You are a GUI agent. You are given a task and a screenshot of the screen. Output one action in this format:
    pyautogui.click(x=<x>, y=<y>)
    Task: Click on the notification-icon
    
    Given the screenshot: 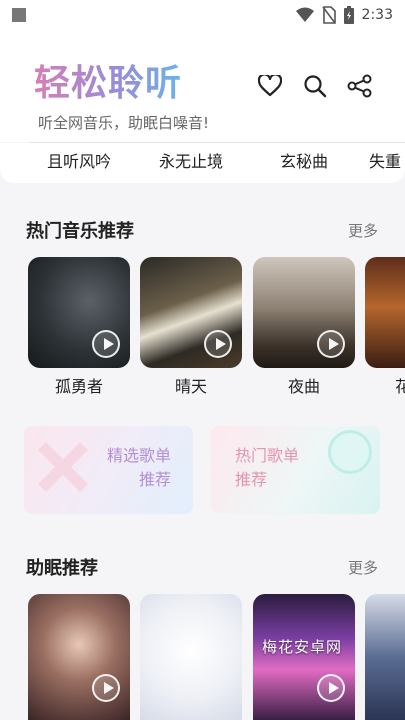 What is the action you would take?
    pyautogui.click(x=19, y=15)
    